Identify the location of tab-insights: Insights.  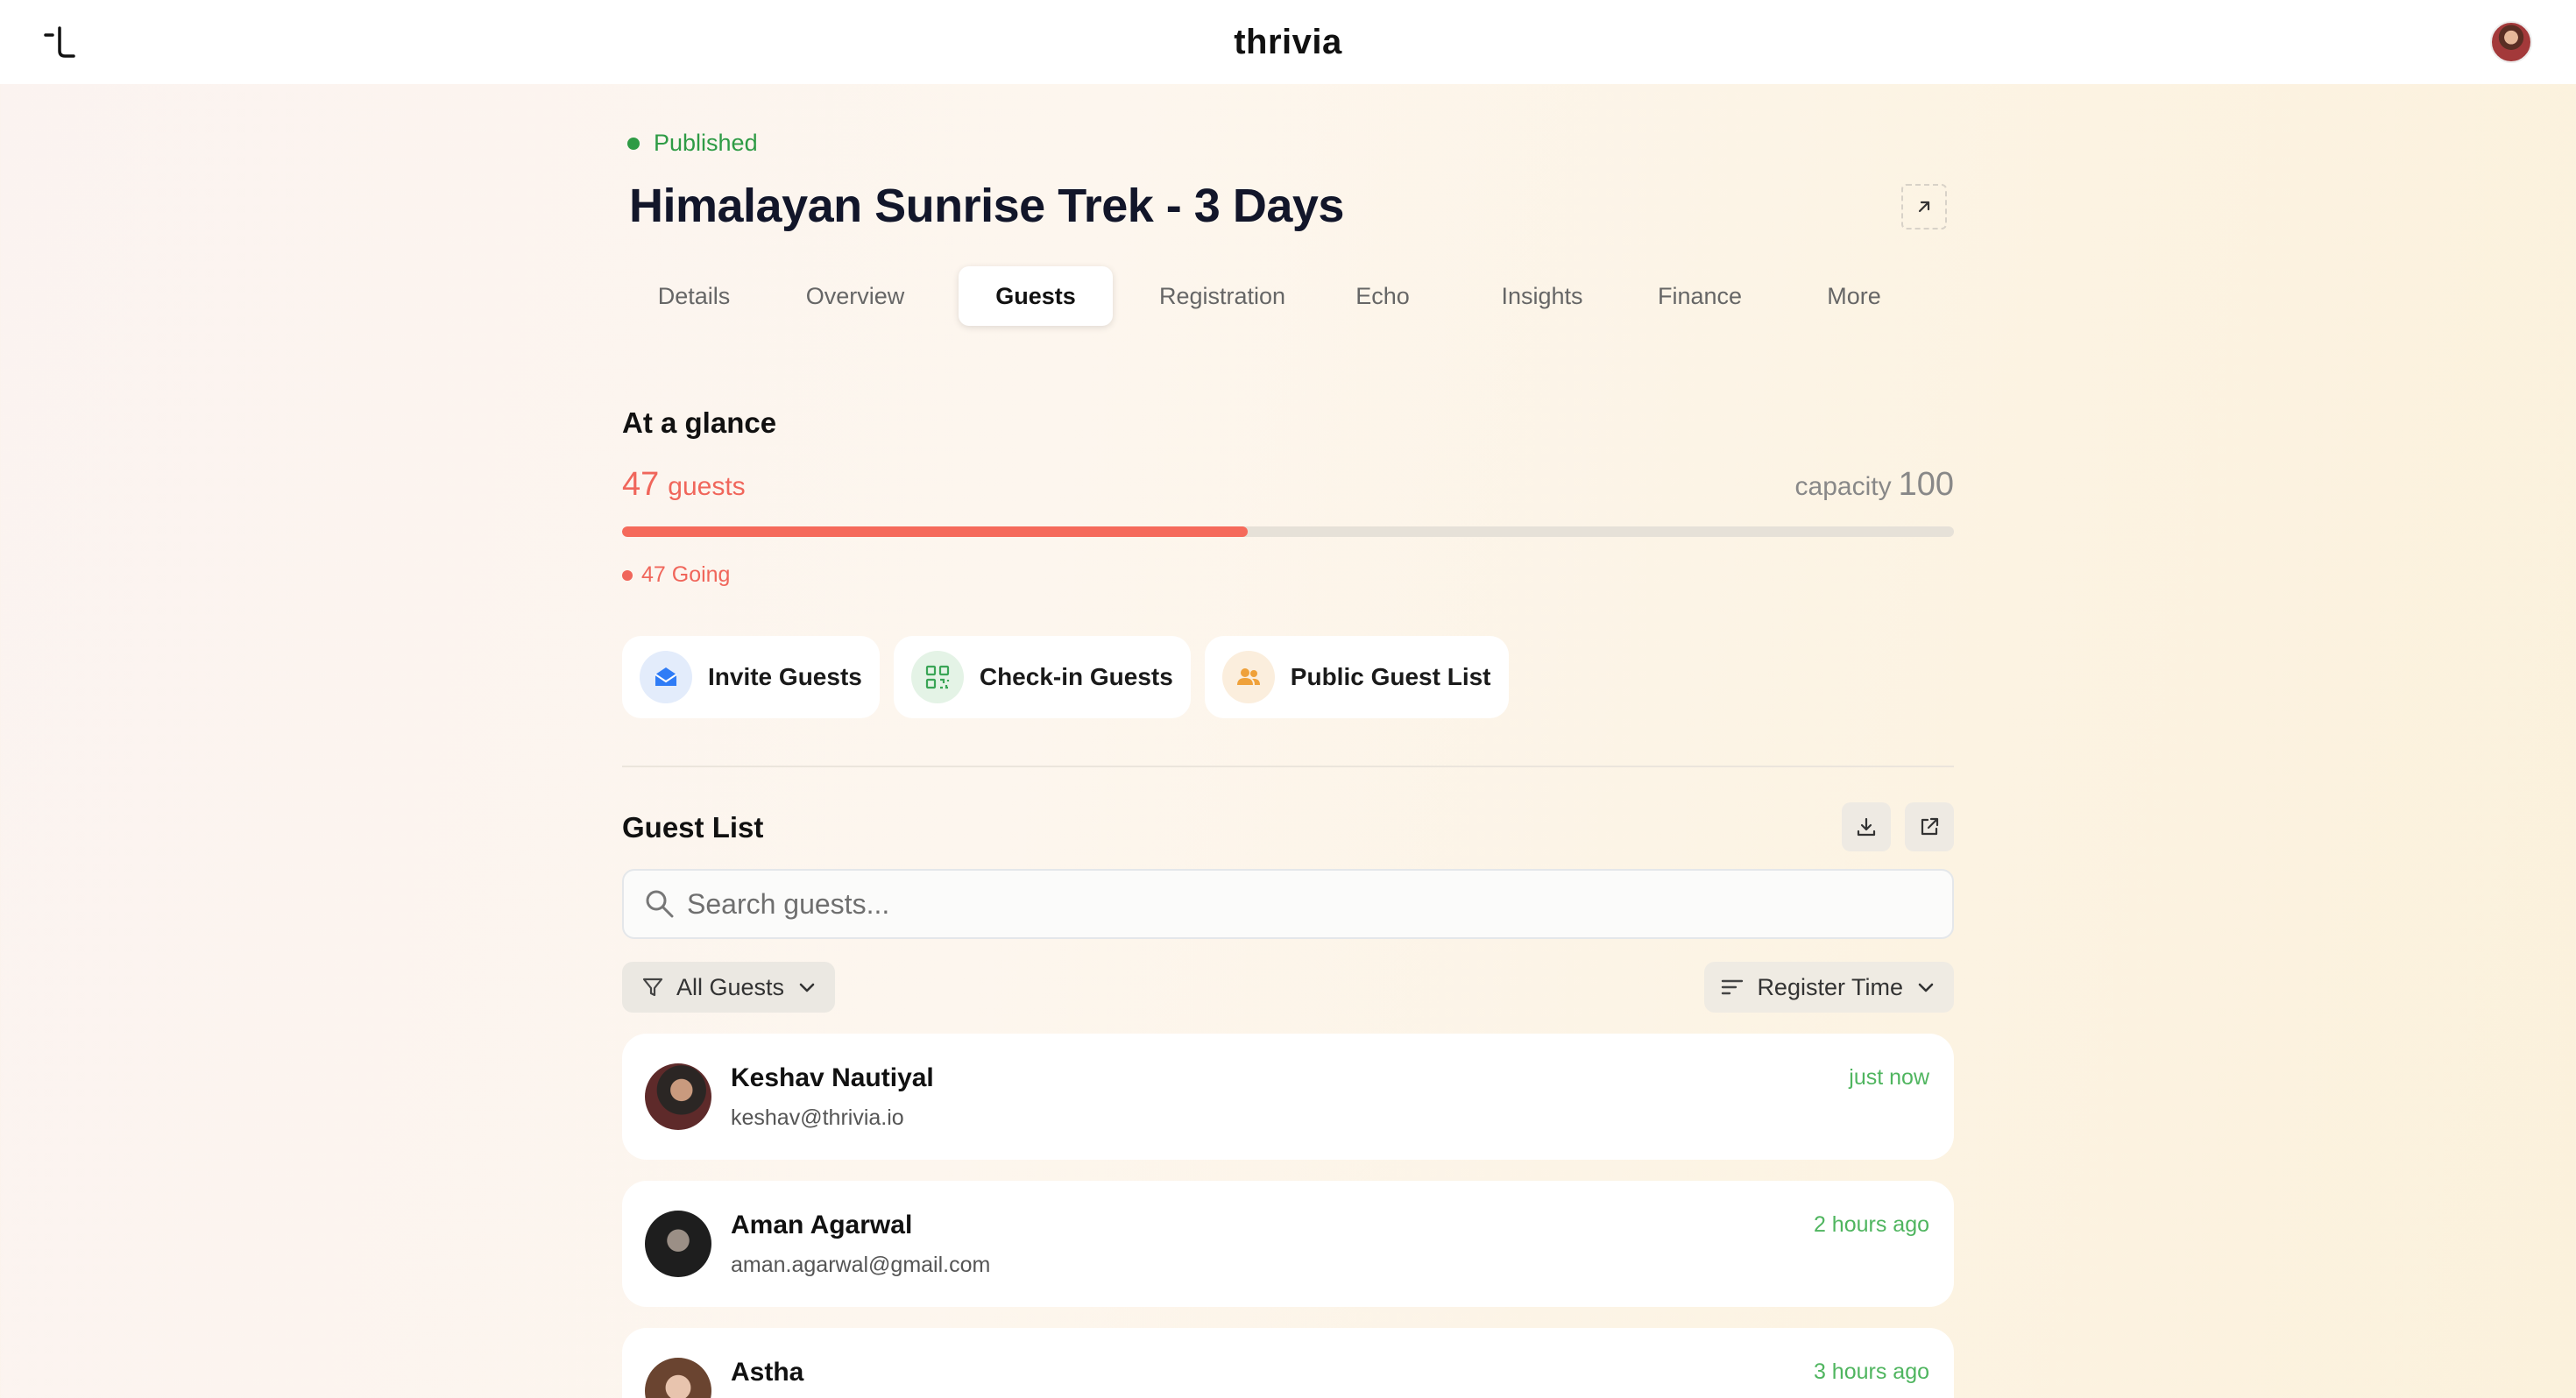
(1542, 296).